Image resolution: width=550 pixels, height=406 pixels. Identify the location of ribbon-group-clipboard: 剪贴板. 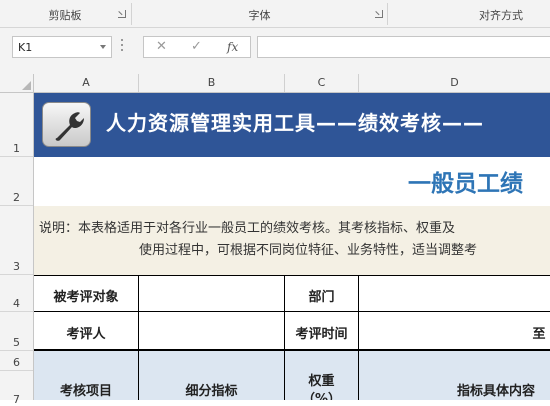
(65, 13).